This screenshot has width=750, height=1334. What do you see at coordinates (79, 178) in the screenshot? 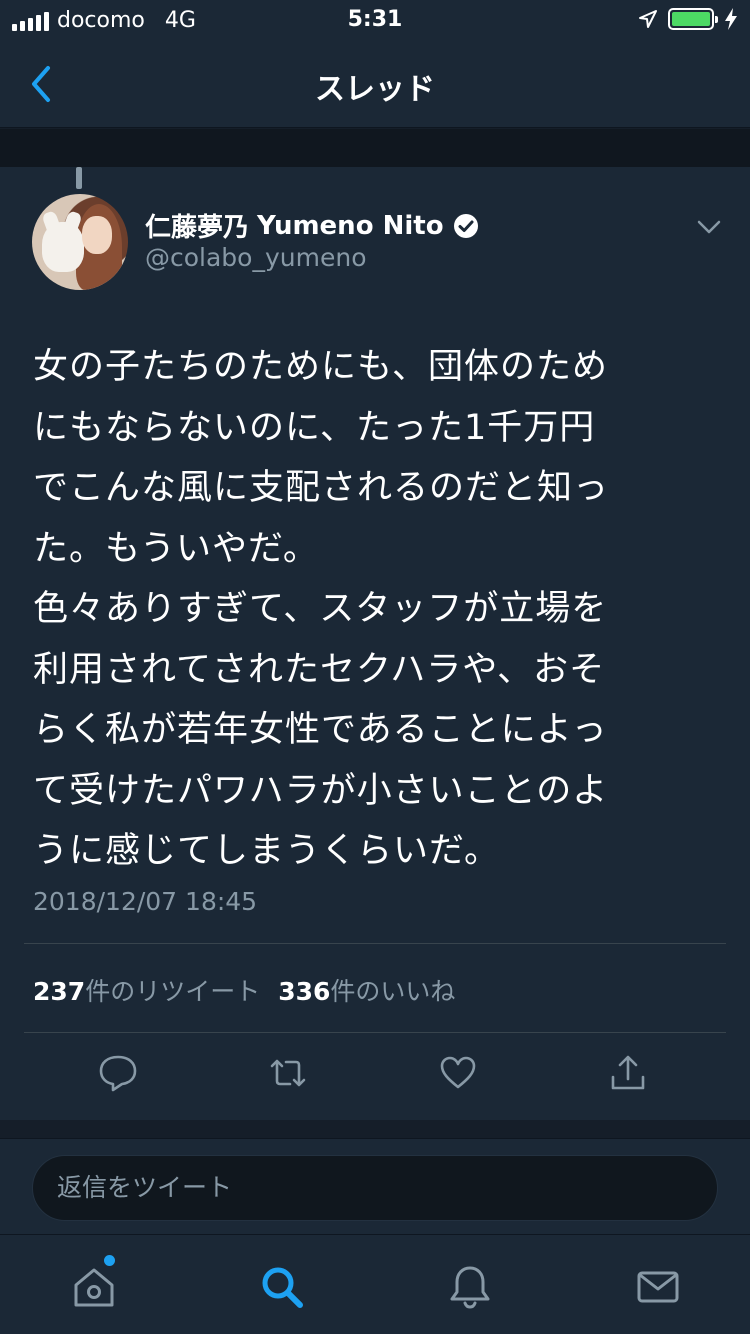
I see `thread-connector` at bounding box center [79, 178].